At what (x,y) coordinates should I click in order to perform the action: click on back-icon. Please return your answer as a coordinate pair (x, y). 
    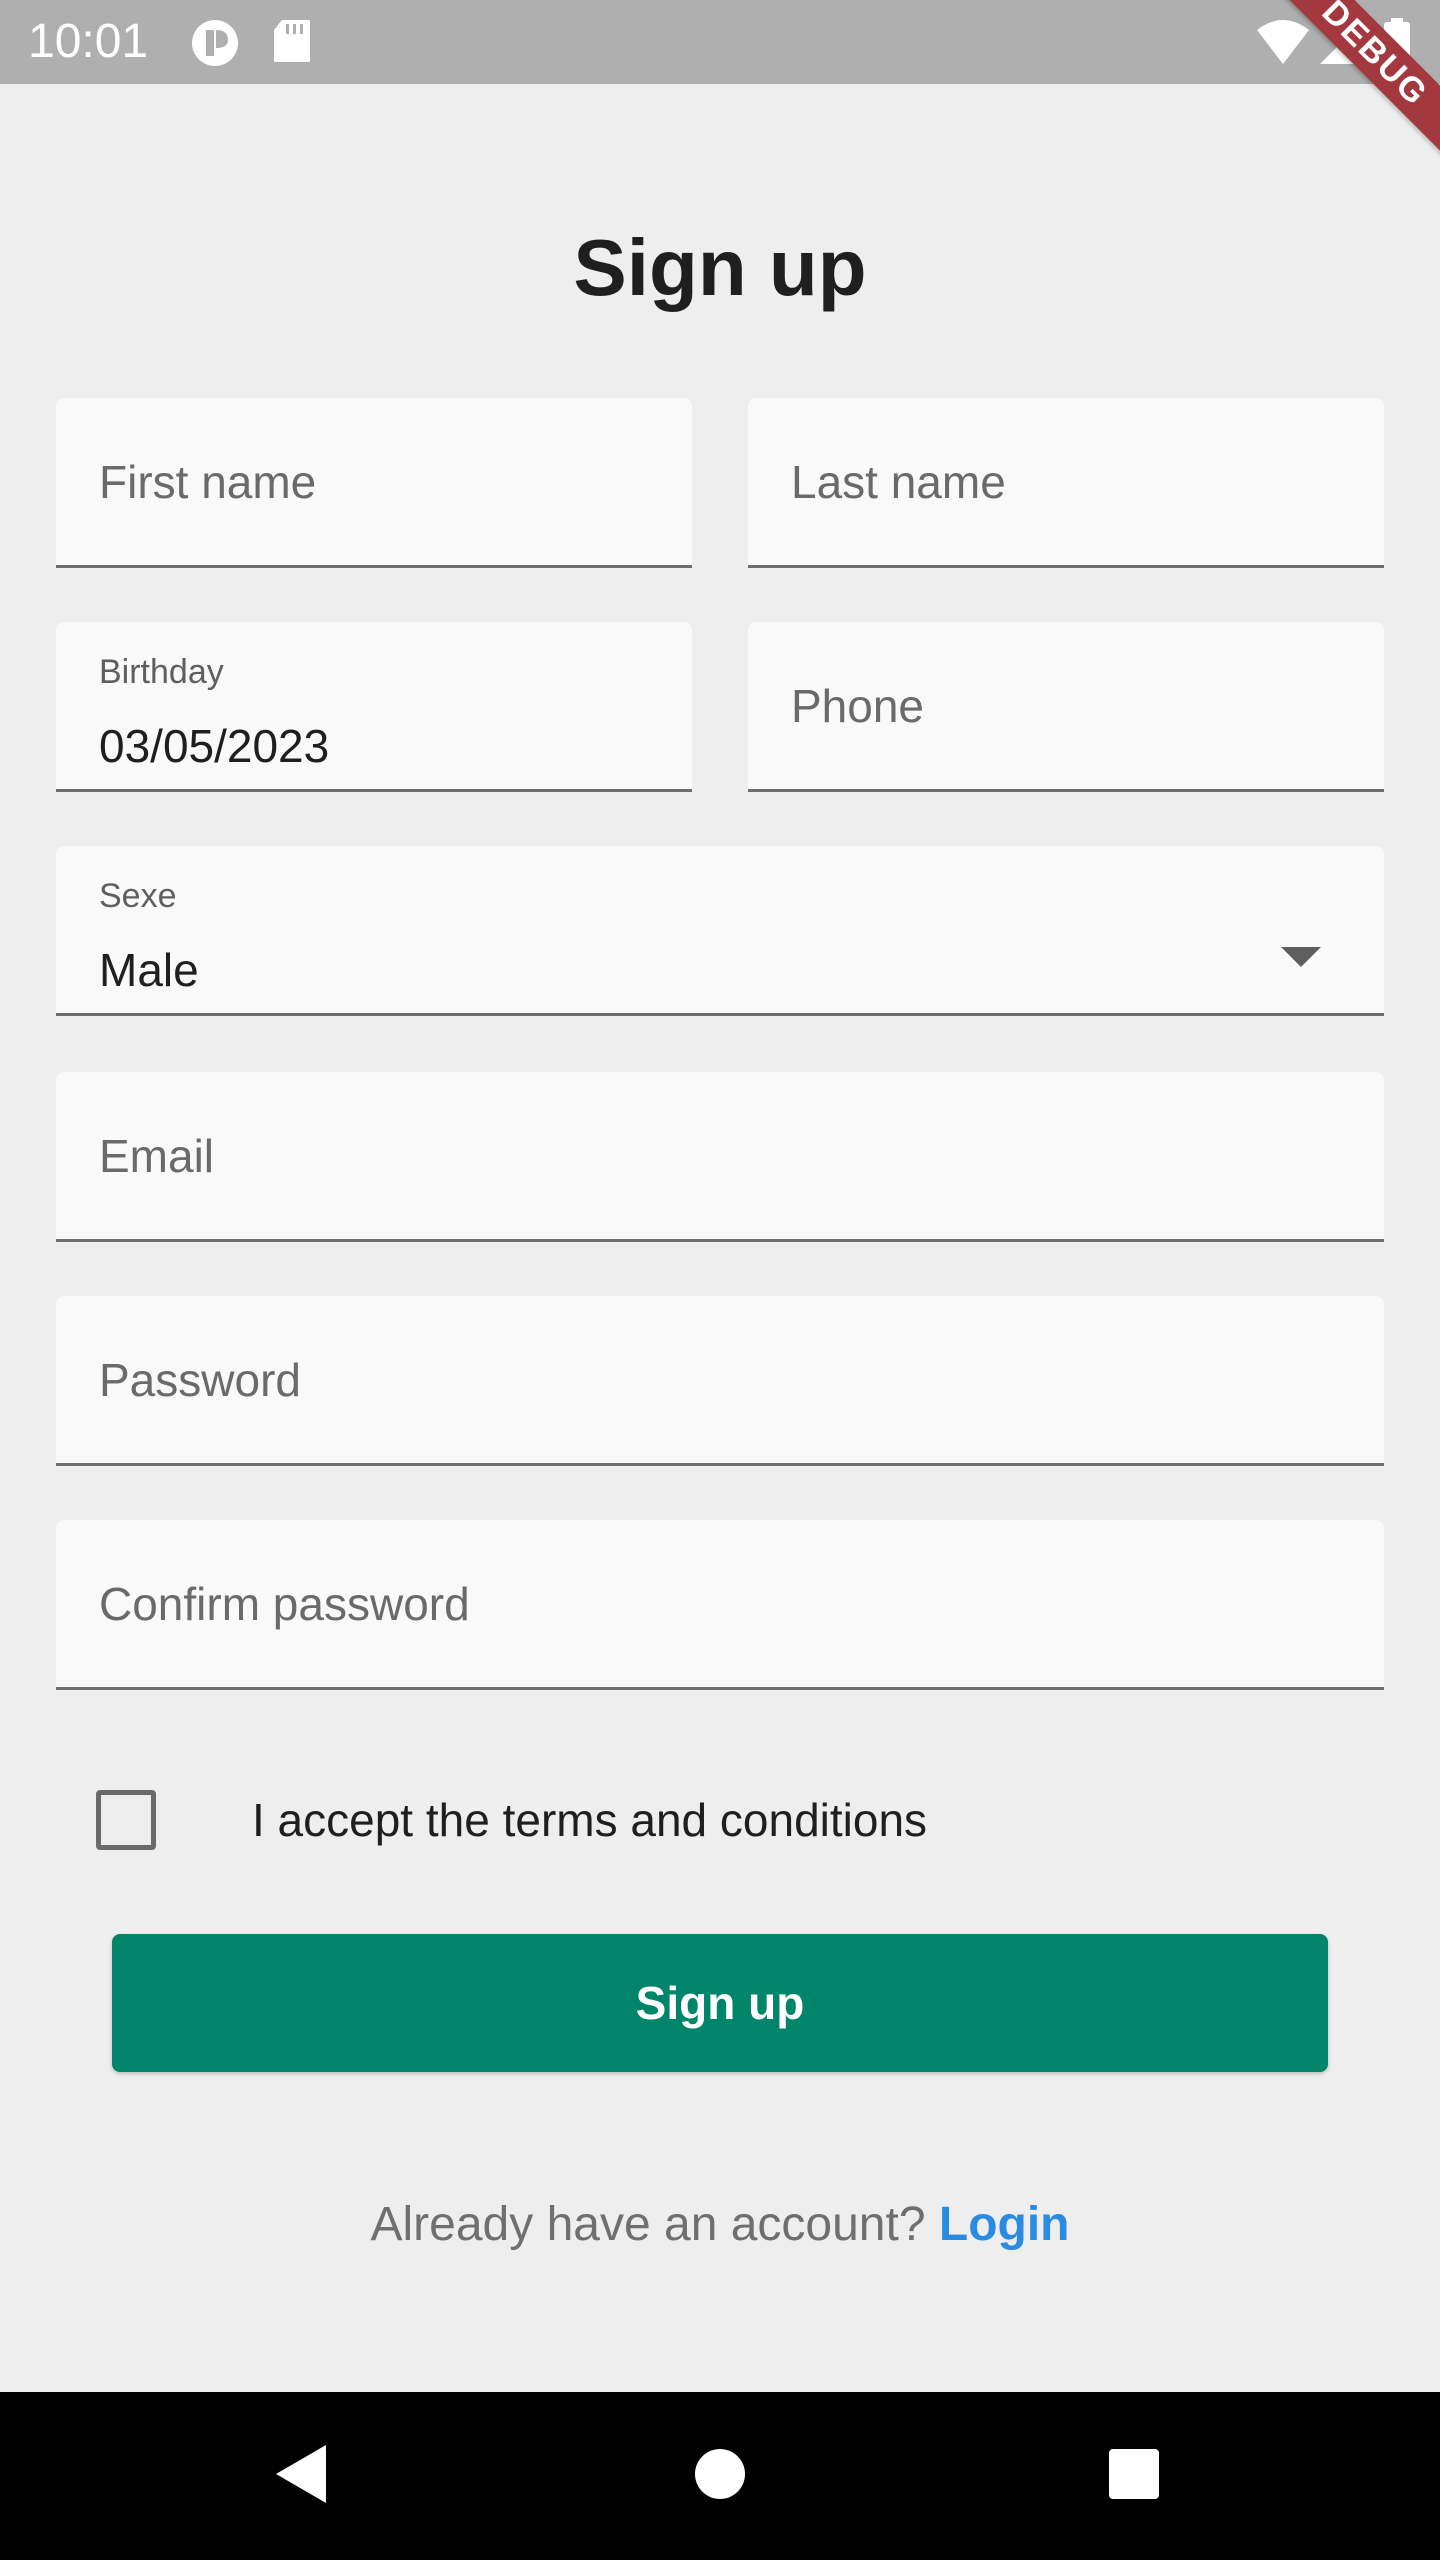
    Looking at the image, I should click on (300, 2476).